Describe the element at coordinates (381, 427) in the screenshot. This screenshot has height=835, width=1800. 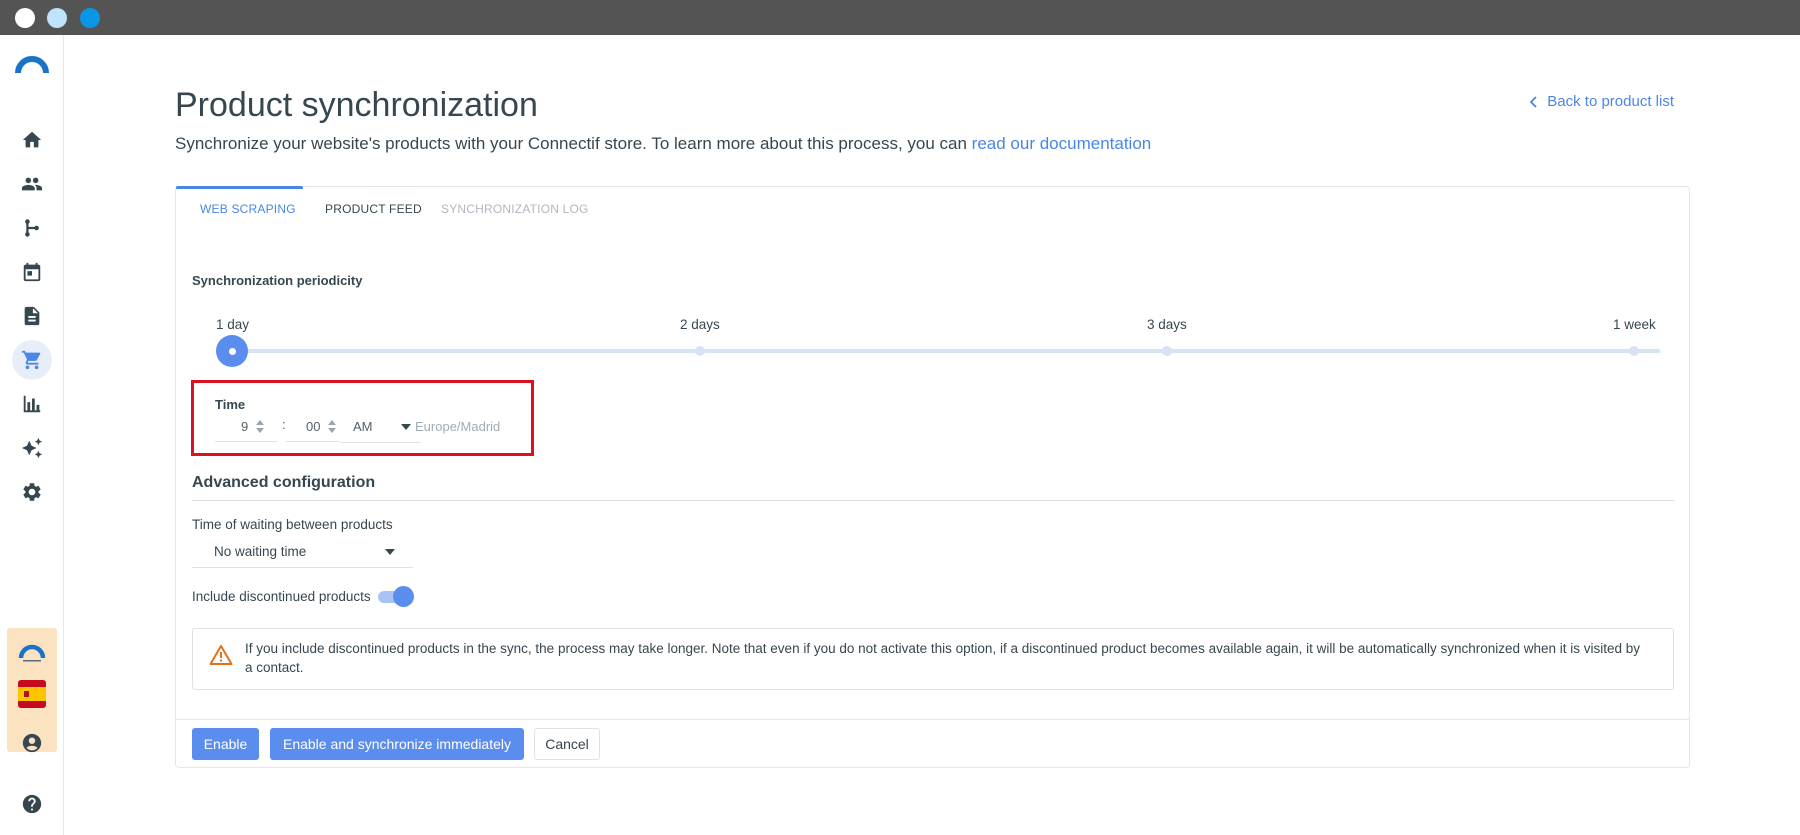
I see `meridiem-select: AM` at that location.